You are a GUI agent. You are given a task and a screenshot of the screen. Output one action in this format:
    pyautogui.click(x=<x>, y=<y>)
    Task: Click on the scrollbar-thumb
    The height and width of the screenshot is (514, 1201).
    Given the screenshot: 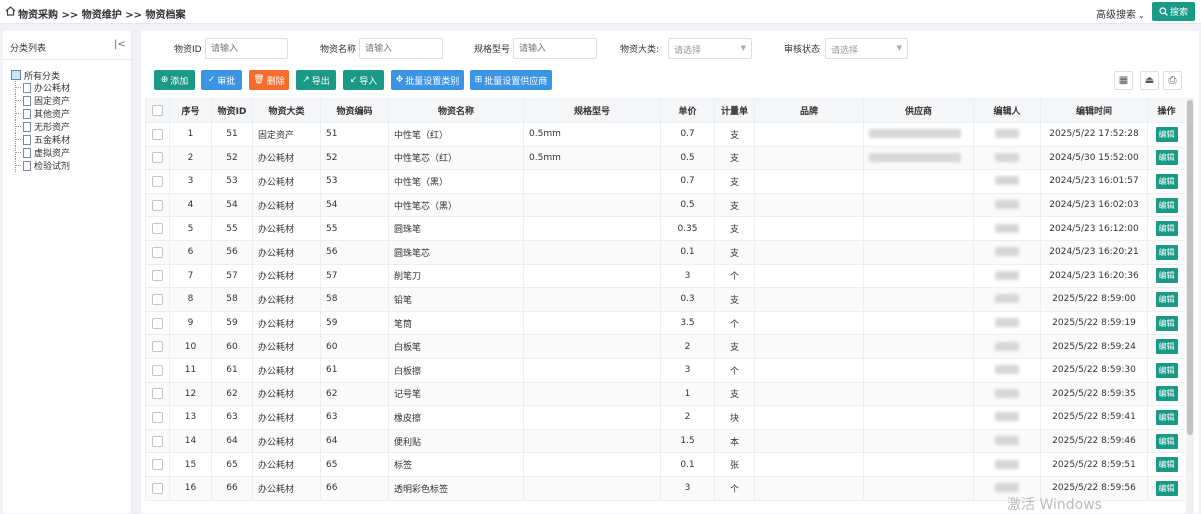 What is the action you would take?
    pyautogui.click(x=1190, y=267)
    